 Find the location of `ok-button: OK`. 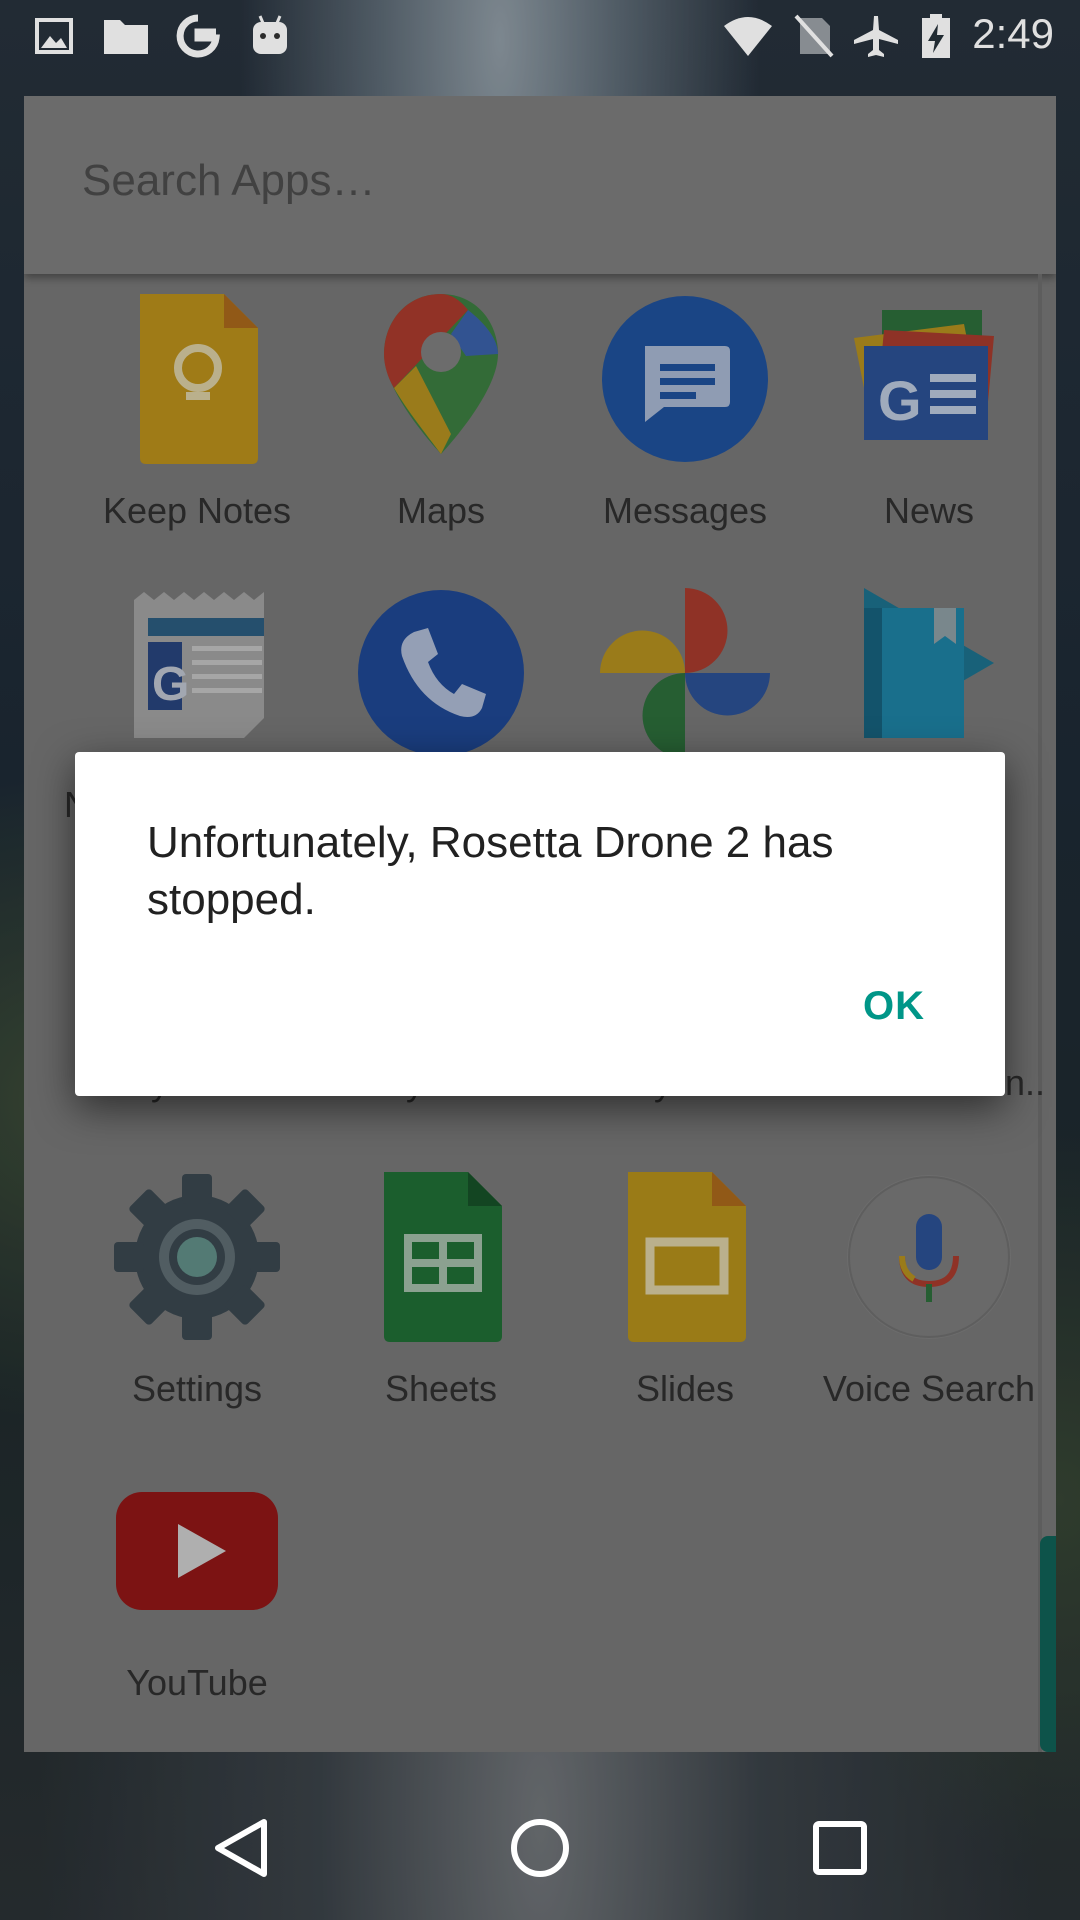

ok-button: OK is located at coordinates (894, 1006).